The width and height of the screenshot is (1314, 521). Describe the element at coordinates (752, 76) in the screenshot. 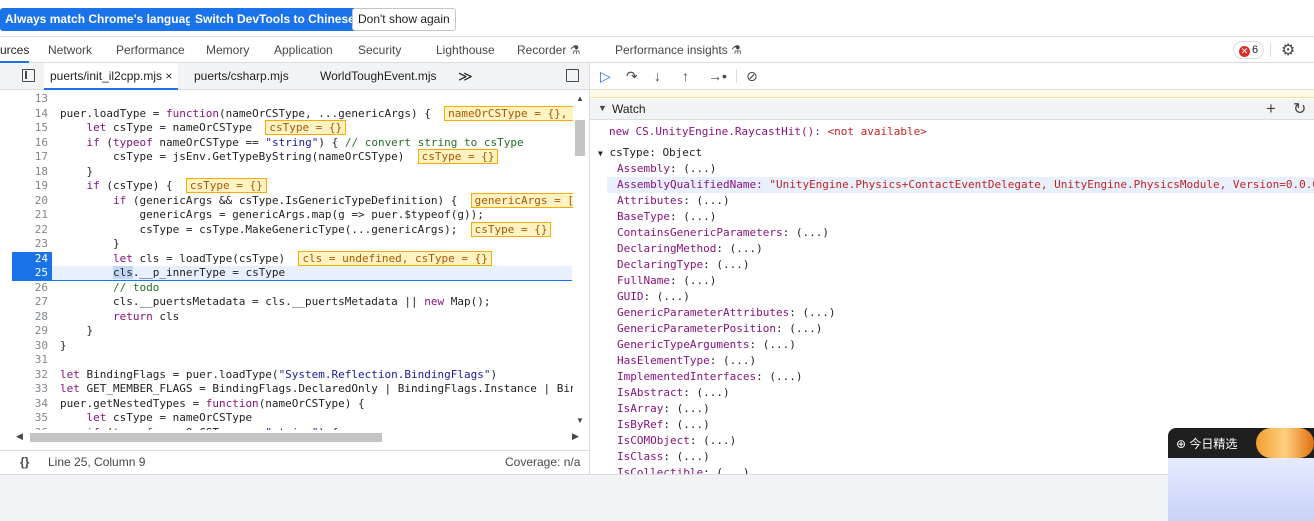

I see `deactivate-breakpoints-icon: ⊘` at that location.